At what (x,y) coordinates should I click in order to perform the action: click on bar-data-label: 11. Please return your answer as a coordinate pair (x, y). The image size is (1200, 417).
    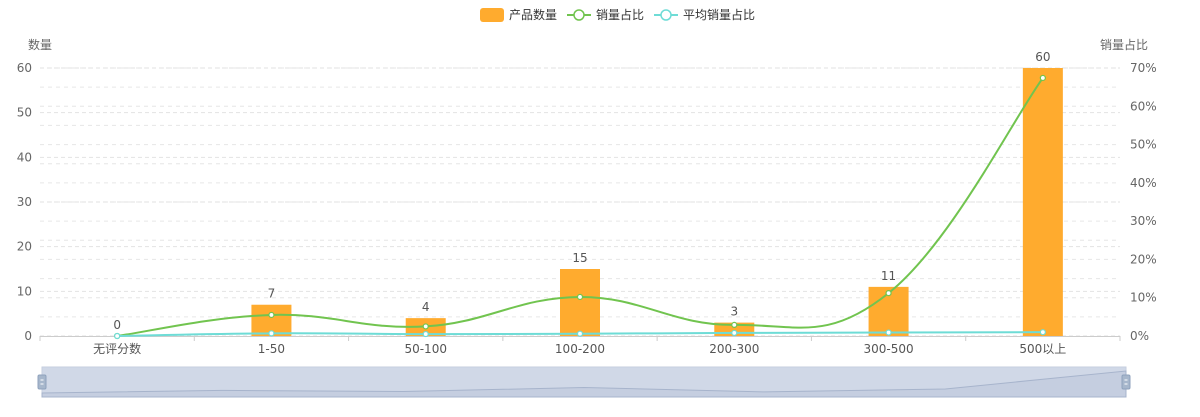
    Looking at the image, I should click on (888, 276).